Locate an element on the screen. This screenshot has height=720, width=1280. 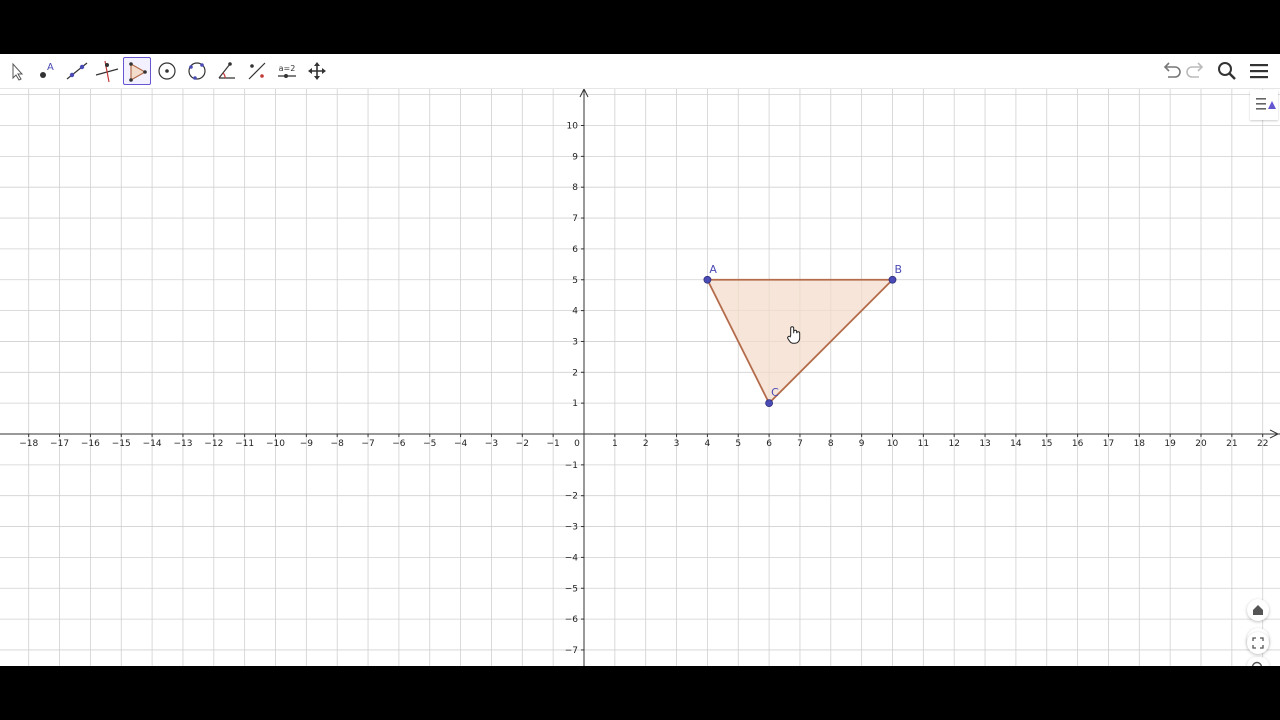
line-icon is located at coordinates (77, 71).